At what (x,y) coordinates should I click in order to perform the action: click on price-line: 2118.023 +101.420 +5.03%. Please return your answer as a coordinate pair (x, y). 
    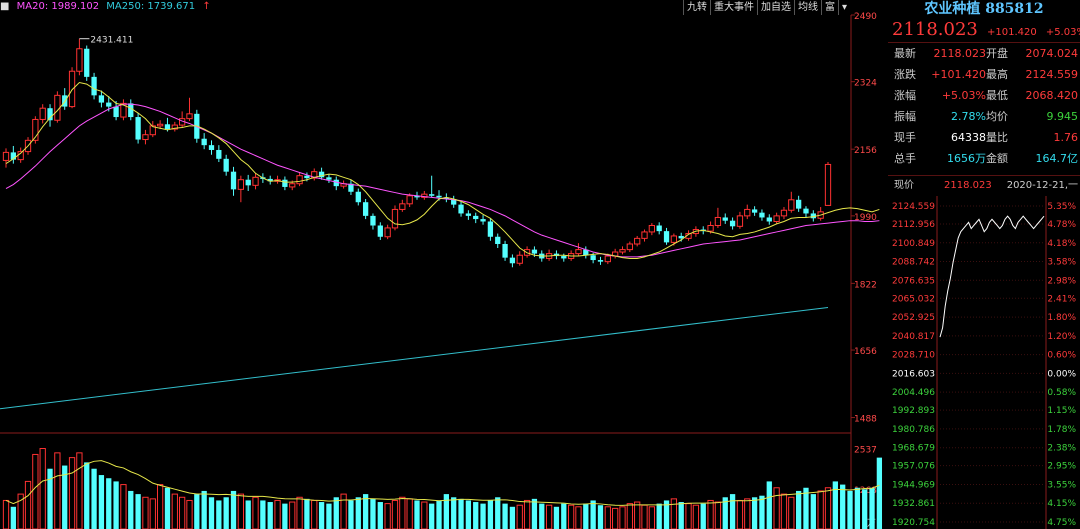
    Looking at the image, I should click on (986, 30).